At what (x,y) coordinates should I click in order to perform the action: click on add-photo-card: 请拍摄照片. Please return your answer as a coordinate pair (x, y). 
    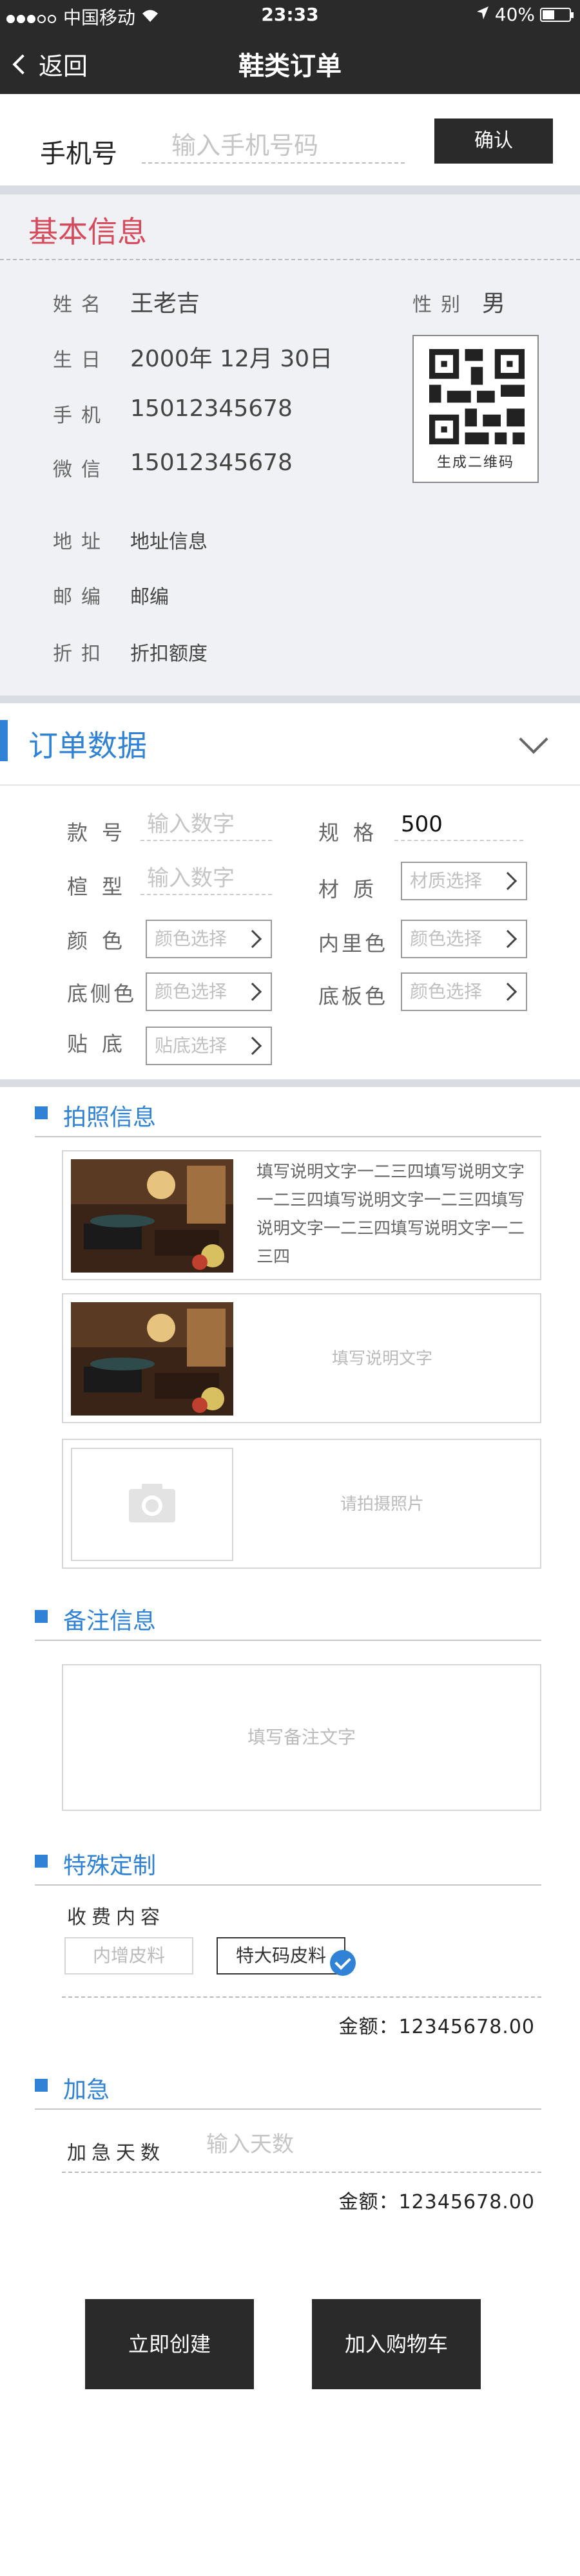
    Looking at the image, I should click on (302, 1504).